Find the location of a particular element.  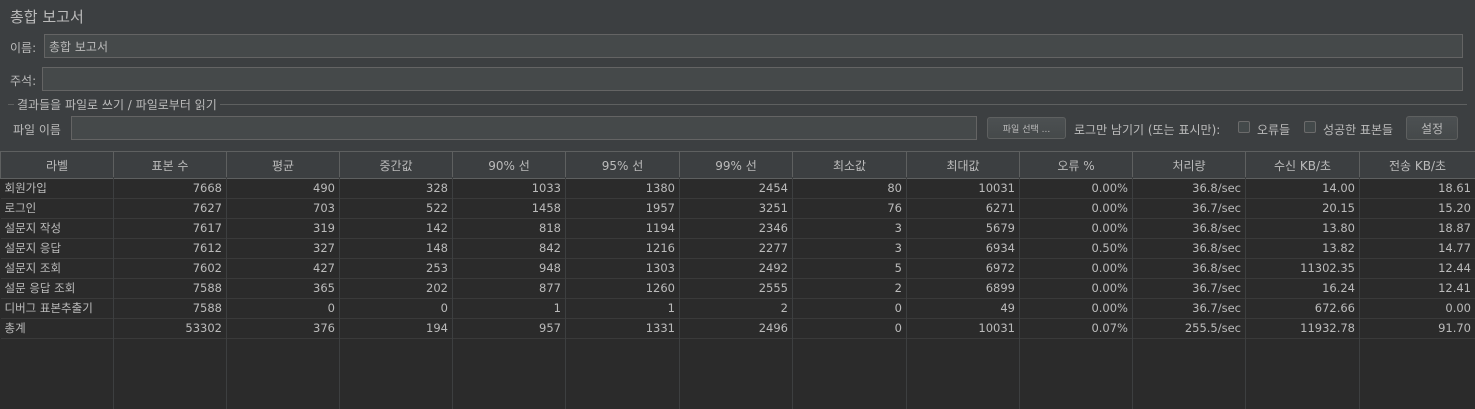

table-cell: 11932.78 is located at coordinates (1302, 328).